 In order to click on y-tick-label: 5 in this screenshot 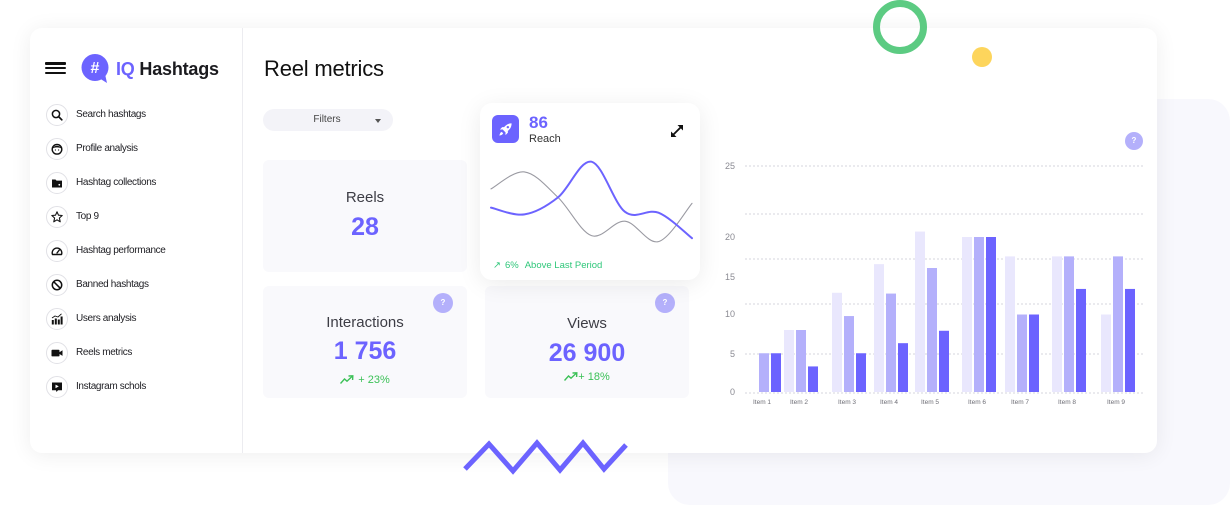, I will do `click(732, 354)`.